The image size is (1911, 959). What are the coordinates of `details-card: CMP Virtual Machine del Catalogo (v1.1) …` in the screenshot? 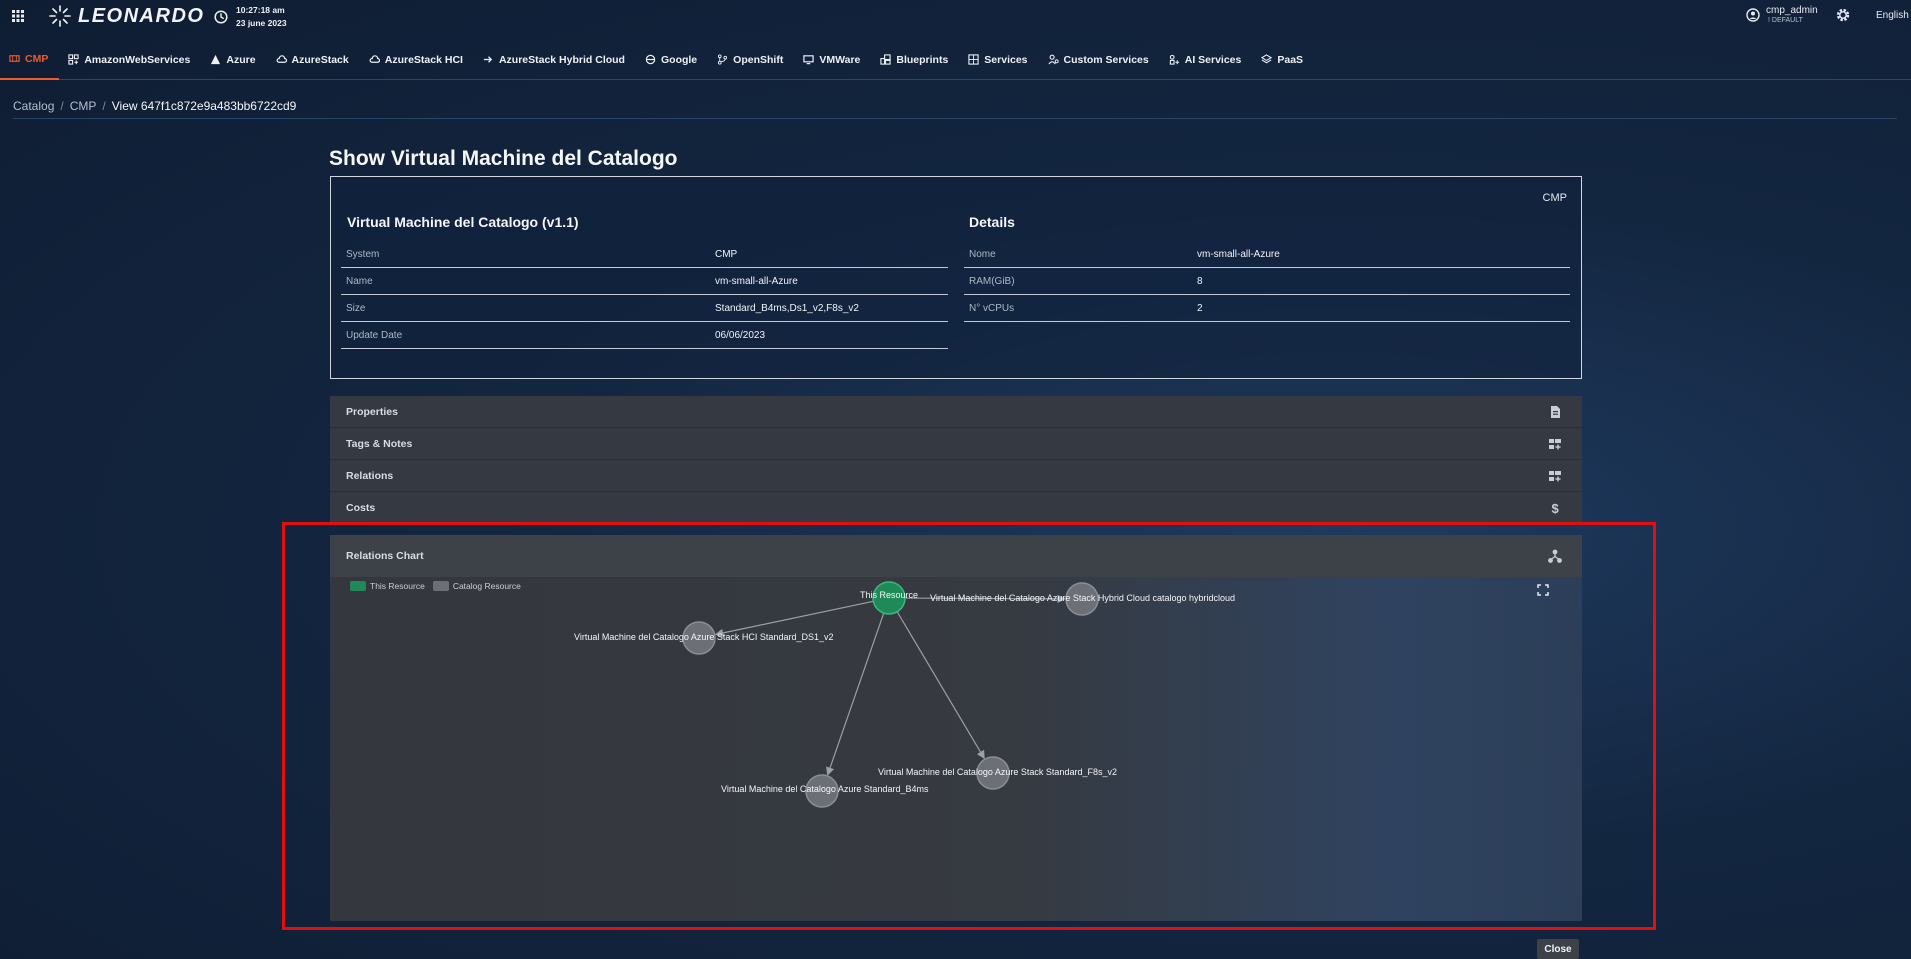 It's located at (956, 277).